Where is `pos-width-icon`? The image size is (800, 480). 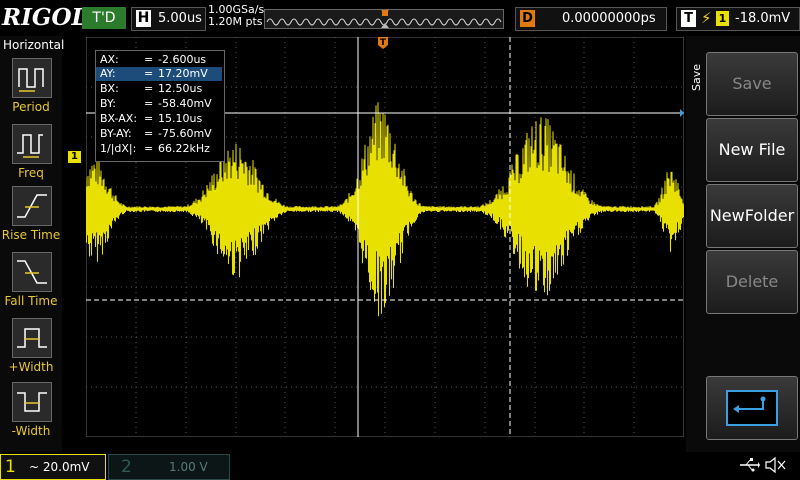 pos-width-icon is located at coordinates (32, 338).